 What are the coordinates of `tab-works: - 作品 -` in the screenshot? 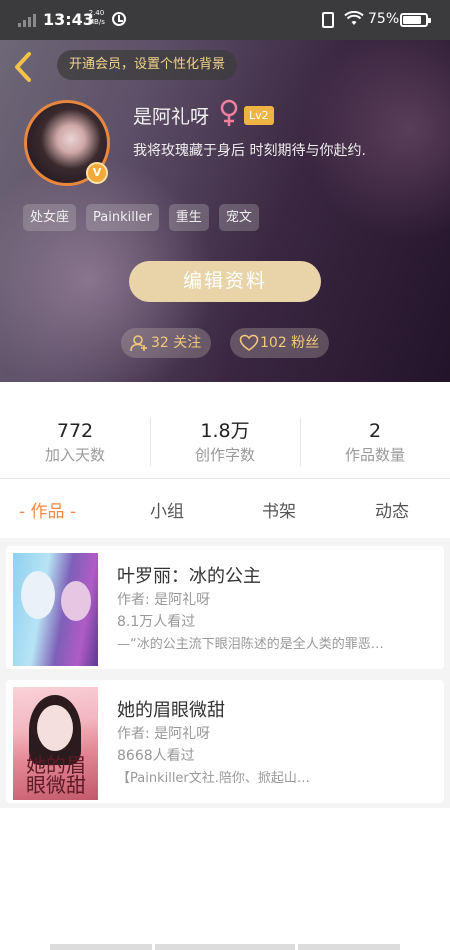 It's located at (47, 509).